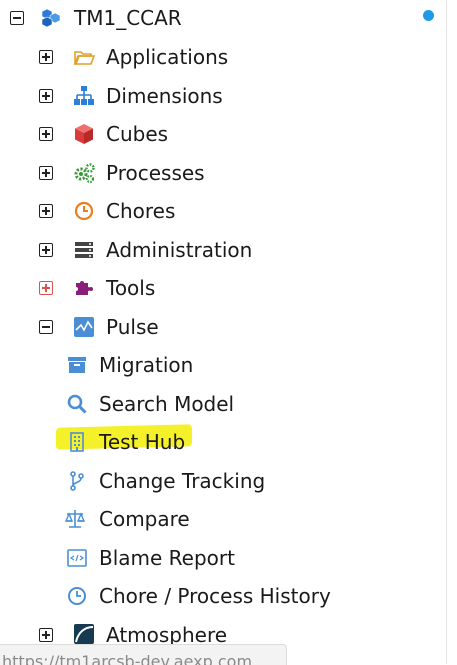 Image resolution: width=457 pixels, height=665 pixels. Describe the element at coordinates (142, 442) in the screenshot. I see `tree-item-test-hub: Test Hub` at that location.